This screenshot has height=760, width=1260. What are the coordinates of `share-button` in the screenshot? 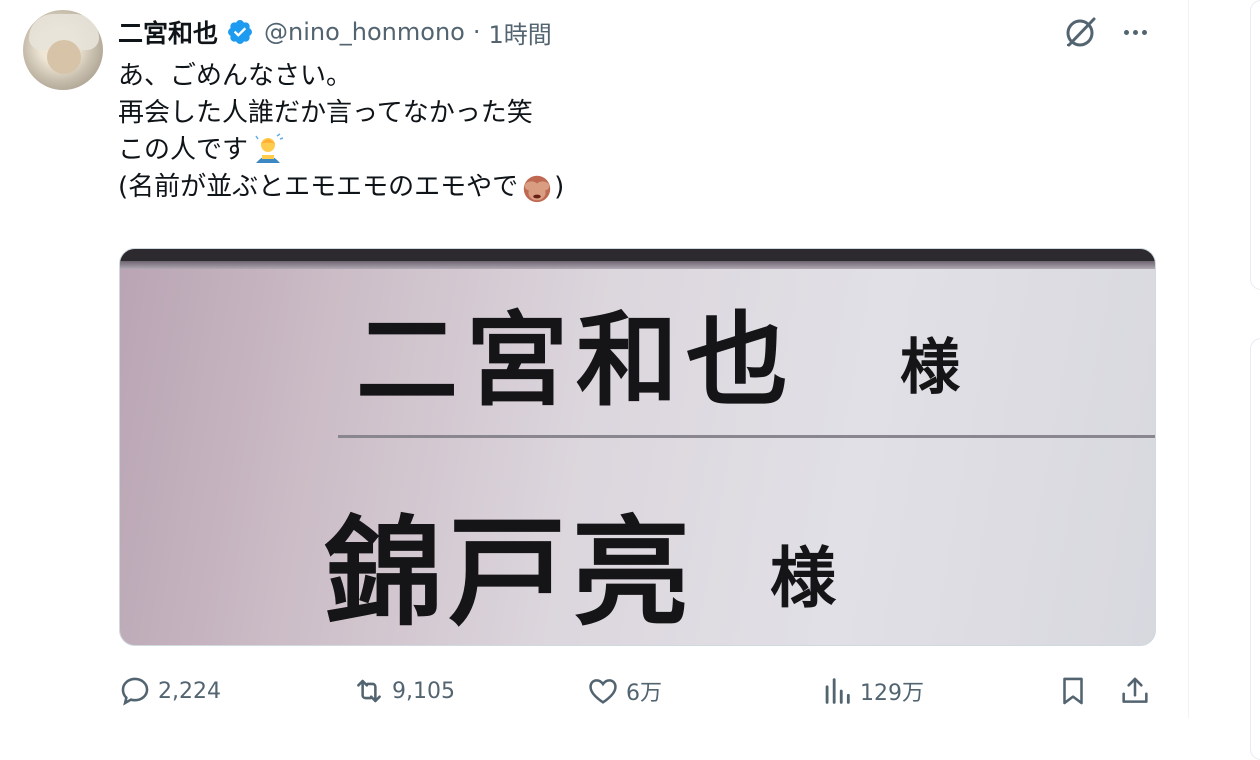 It's located at (1135, 691).